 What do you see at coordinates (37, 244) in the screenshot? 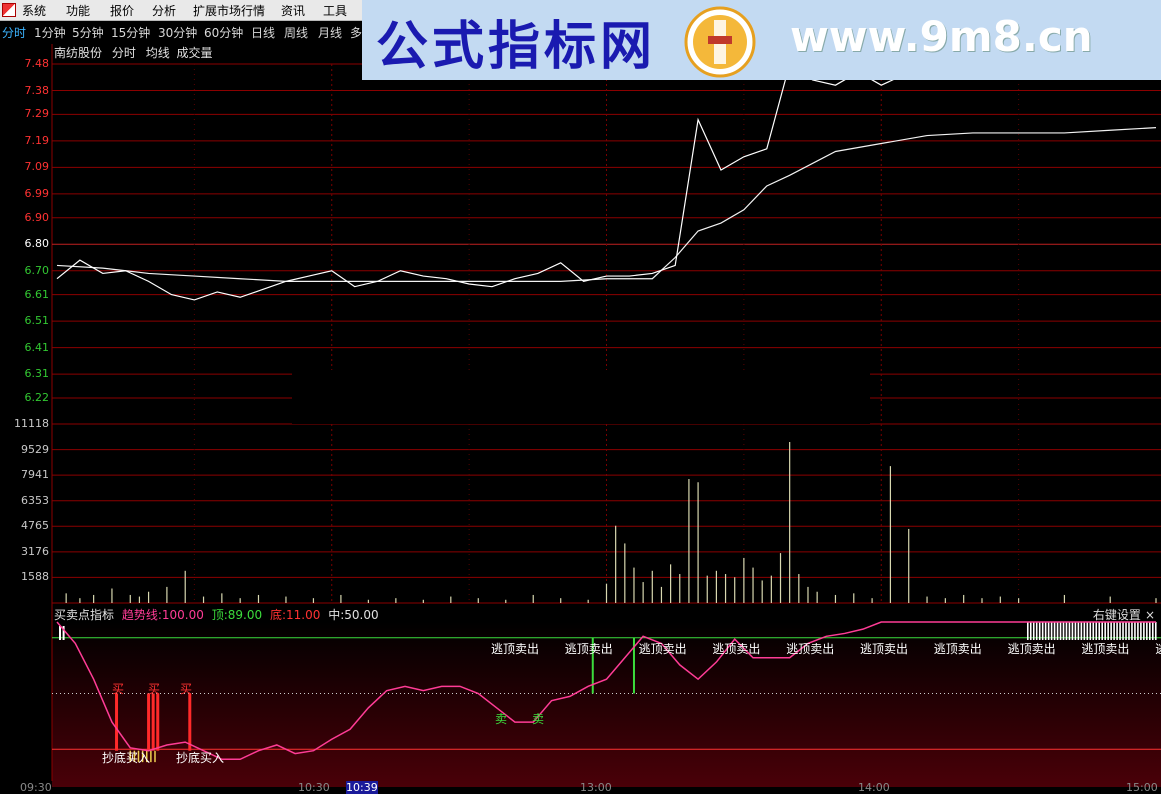
I see `price-tick-label: 6.80` at bounding box center [37, 244].